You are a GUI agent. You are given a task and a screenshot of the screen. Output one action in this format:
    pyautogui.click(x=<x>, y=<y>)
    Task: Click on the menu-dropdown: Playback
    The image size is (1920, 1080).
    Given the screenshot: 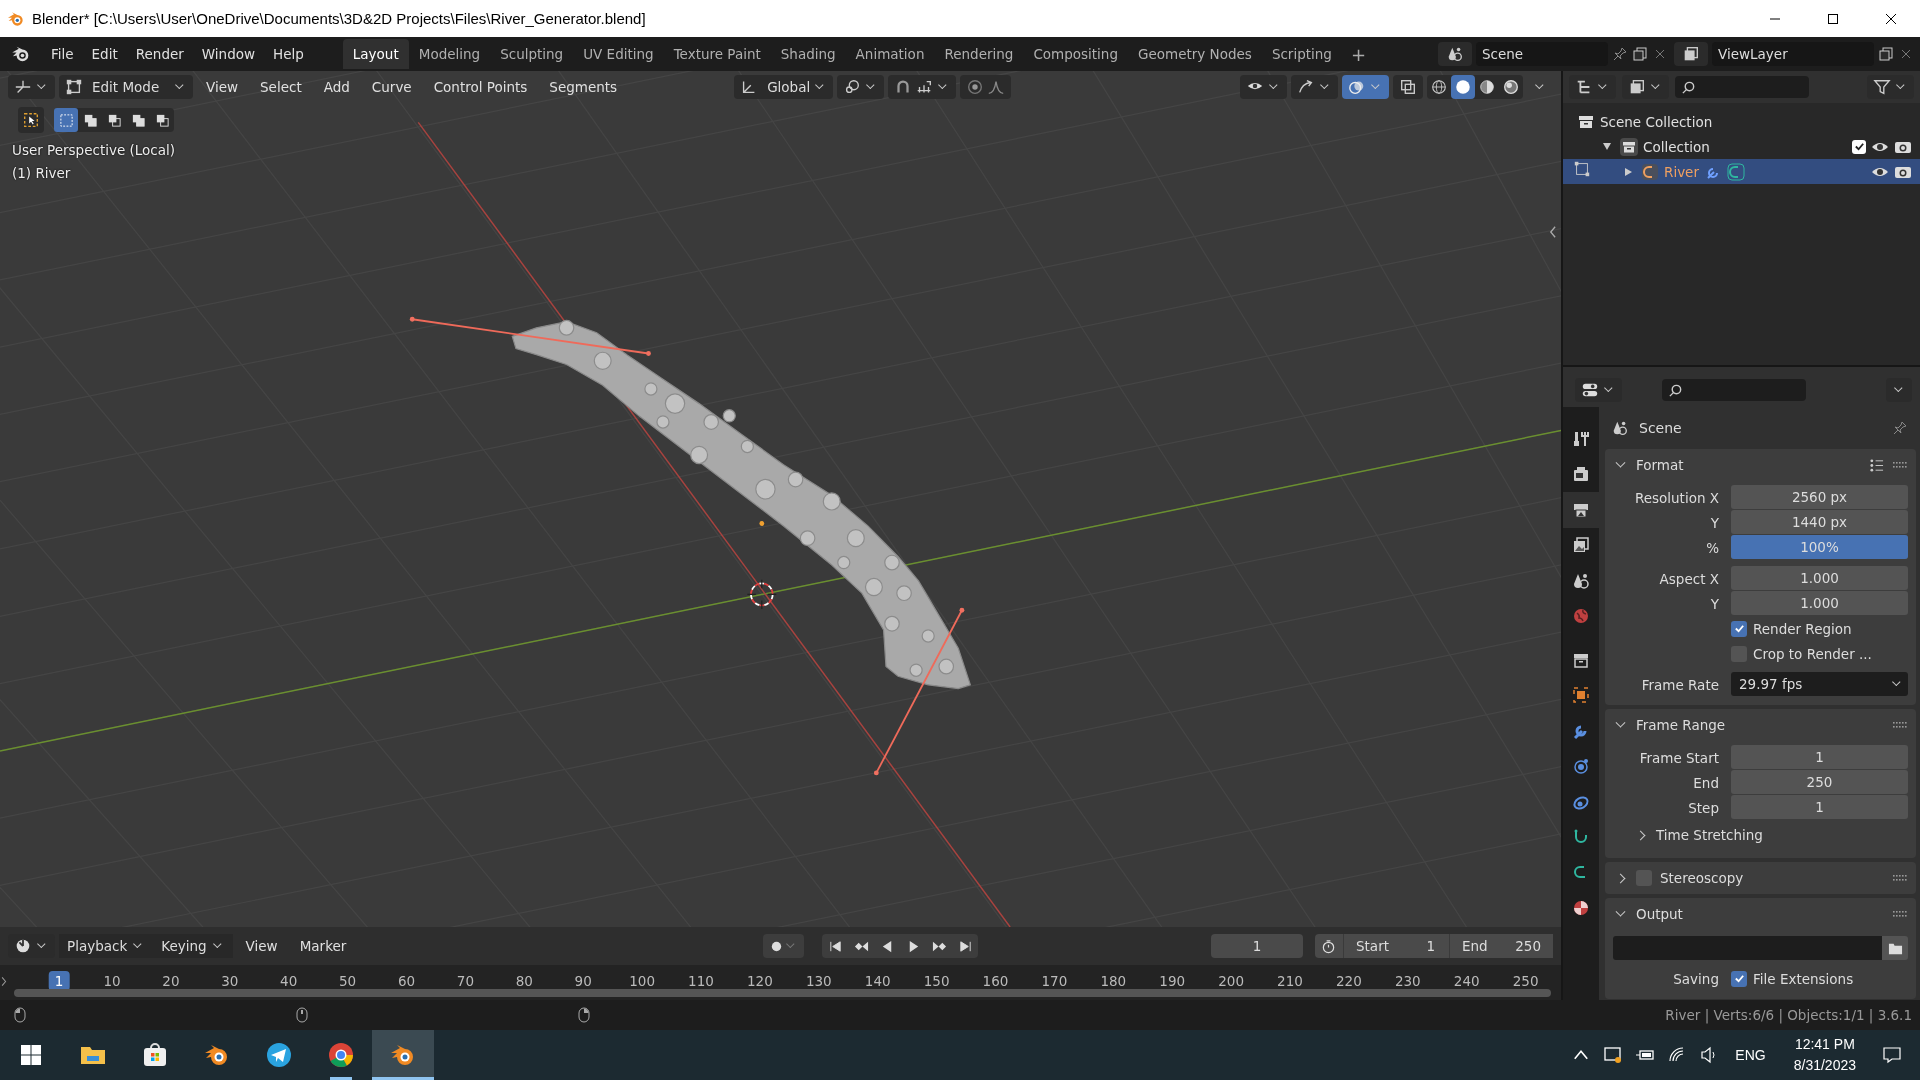 What is the action you would take?
    pyautogui.click(x=106, y=946)
    